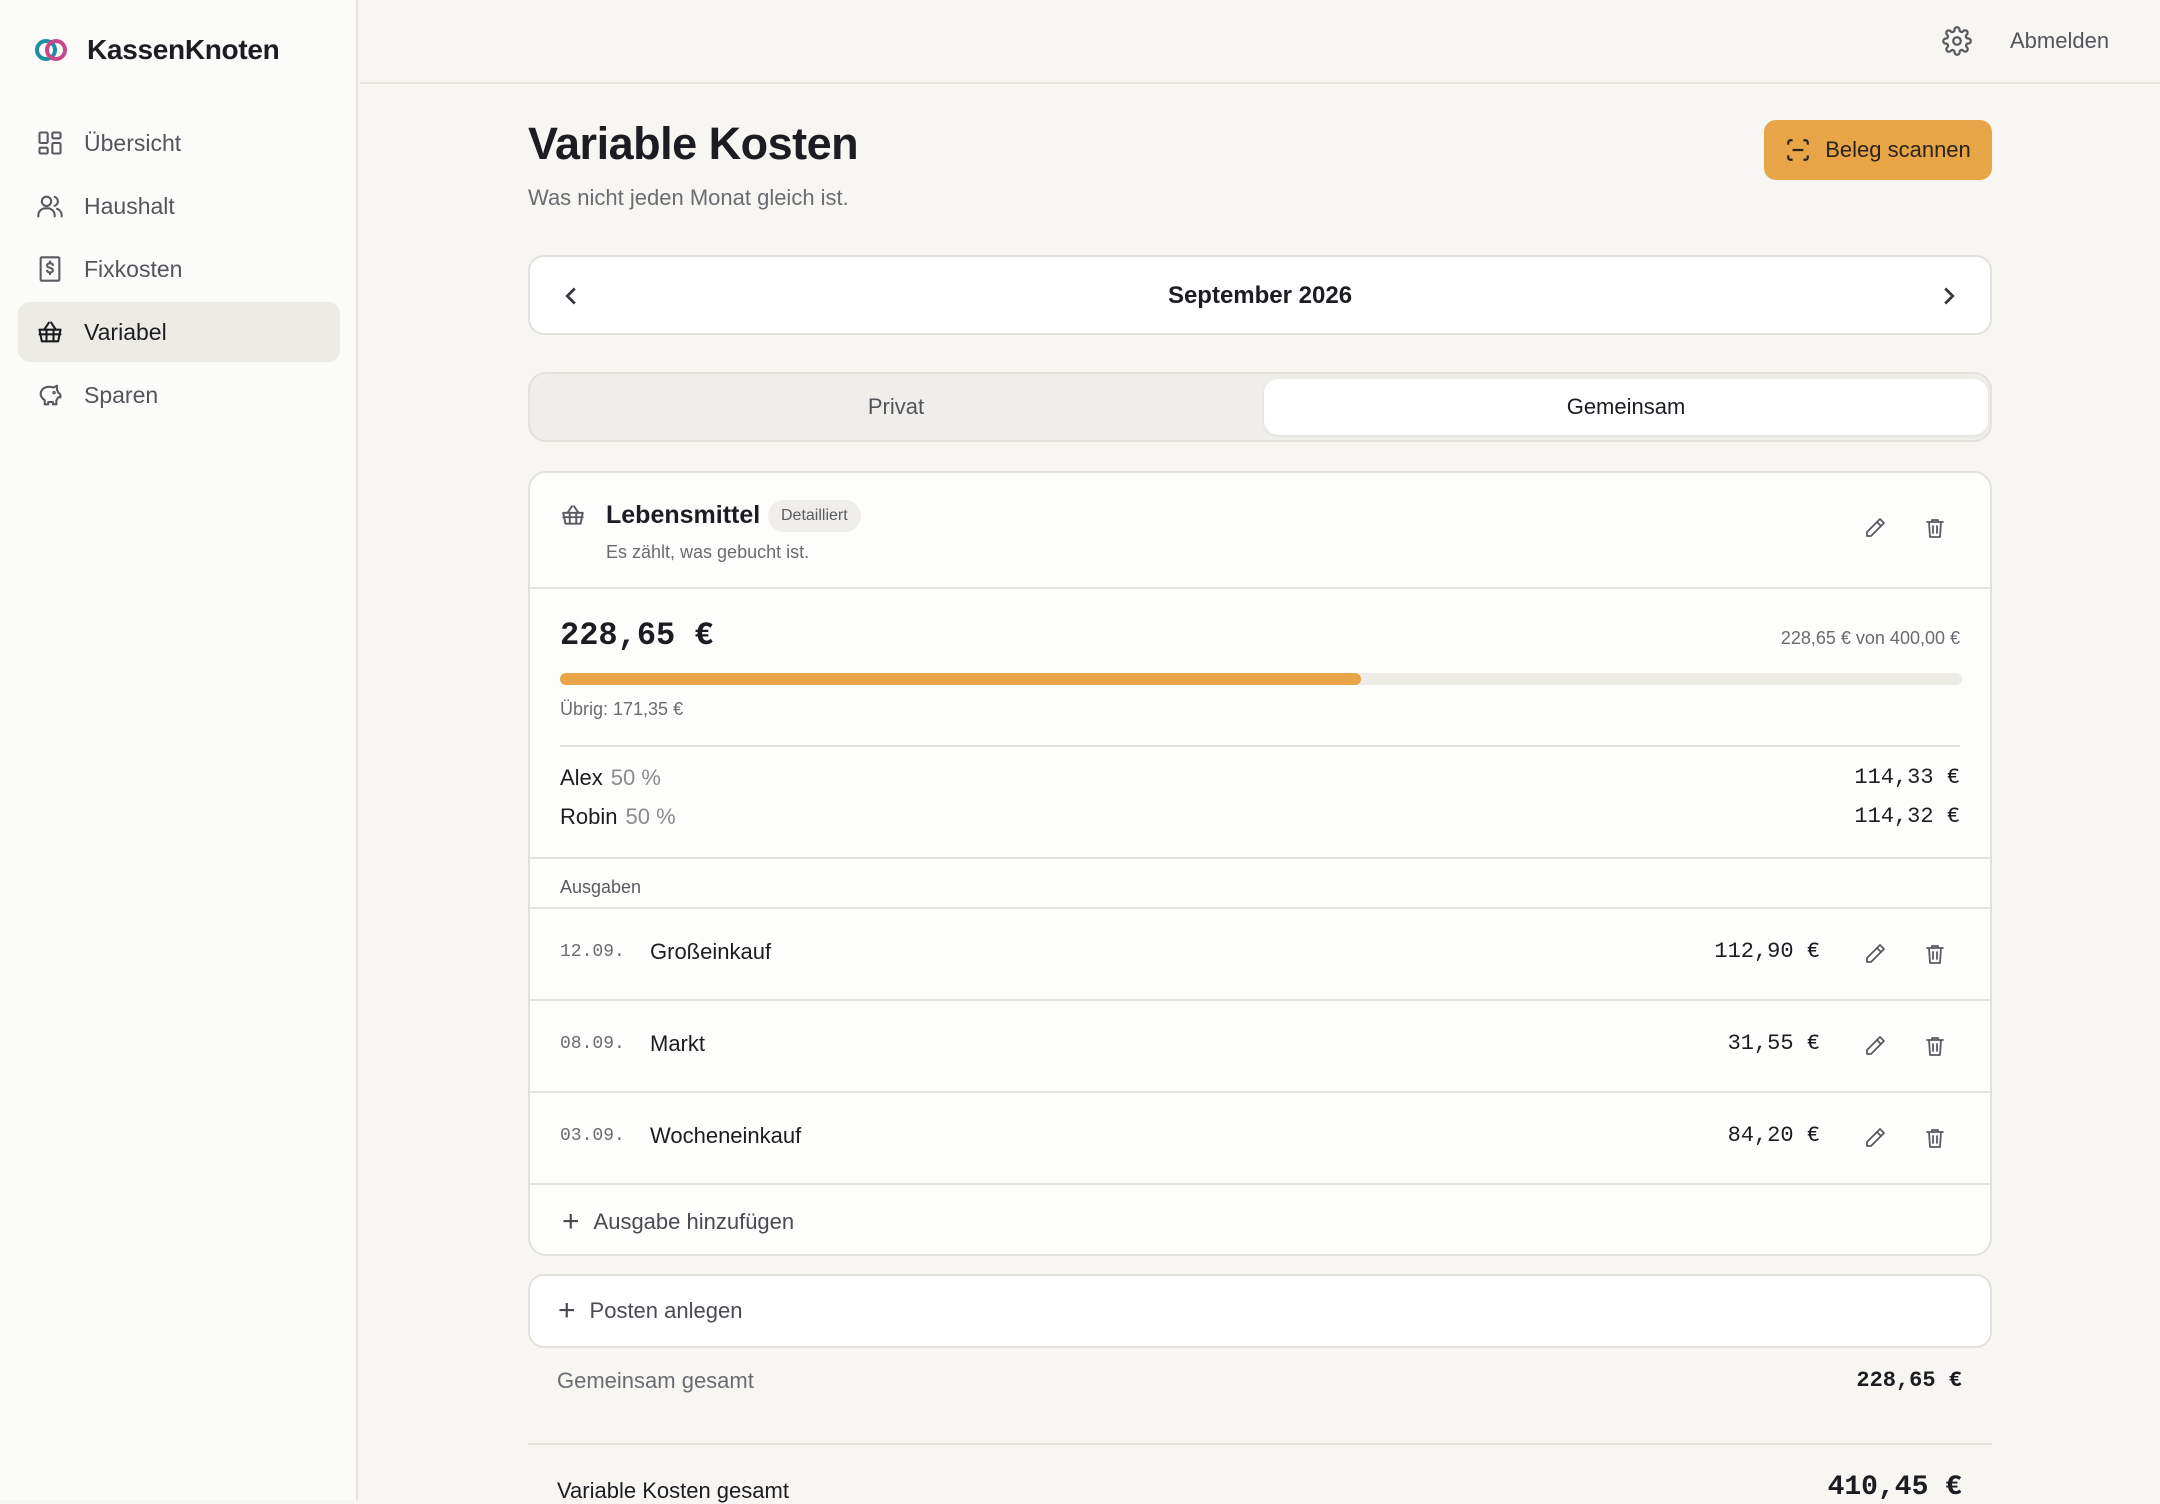 The image size is (2160, 1504). I want to click on month-label: September 2026, so click(1260, 295).